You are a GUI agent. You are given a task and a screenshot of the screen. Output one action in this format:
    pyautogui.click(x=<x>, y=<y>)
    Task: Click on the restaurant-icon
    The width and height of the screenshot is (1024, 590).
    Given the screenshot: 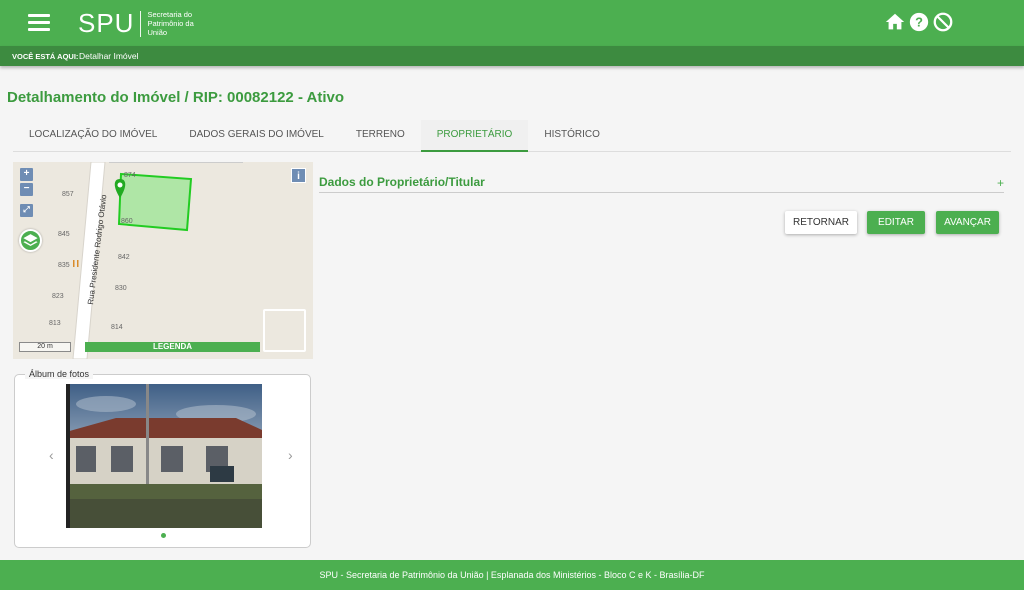 What is the action you would take?
    pyautogui.click(x=76, y=263)
    